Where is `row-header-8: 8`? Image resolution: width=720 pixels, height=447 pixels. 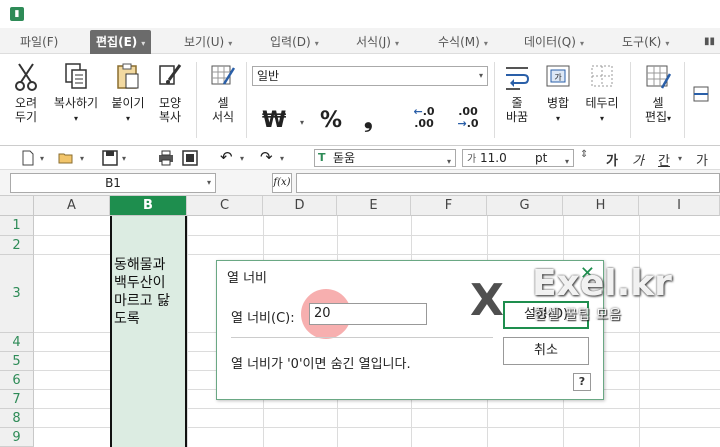
row-header-8: 8 is located at coordinates (17, 418).